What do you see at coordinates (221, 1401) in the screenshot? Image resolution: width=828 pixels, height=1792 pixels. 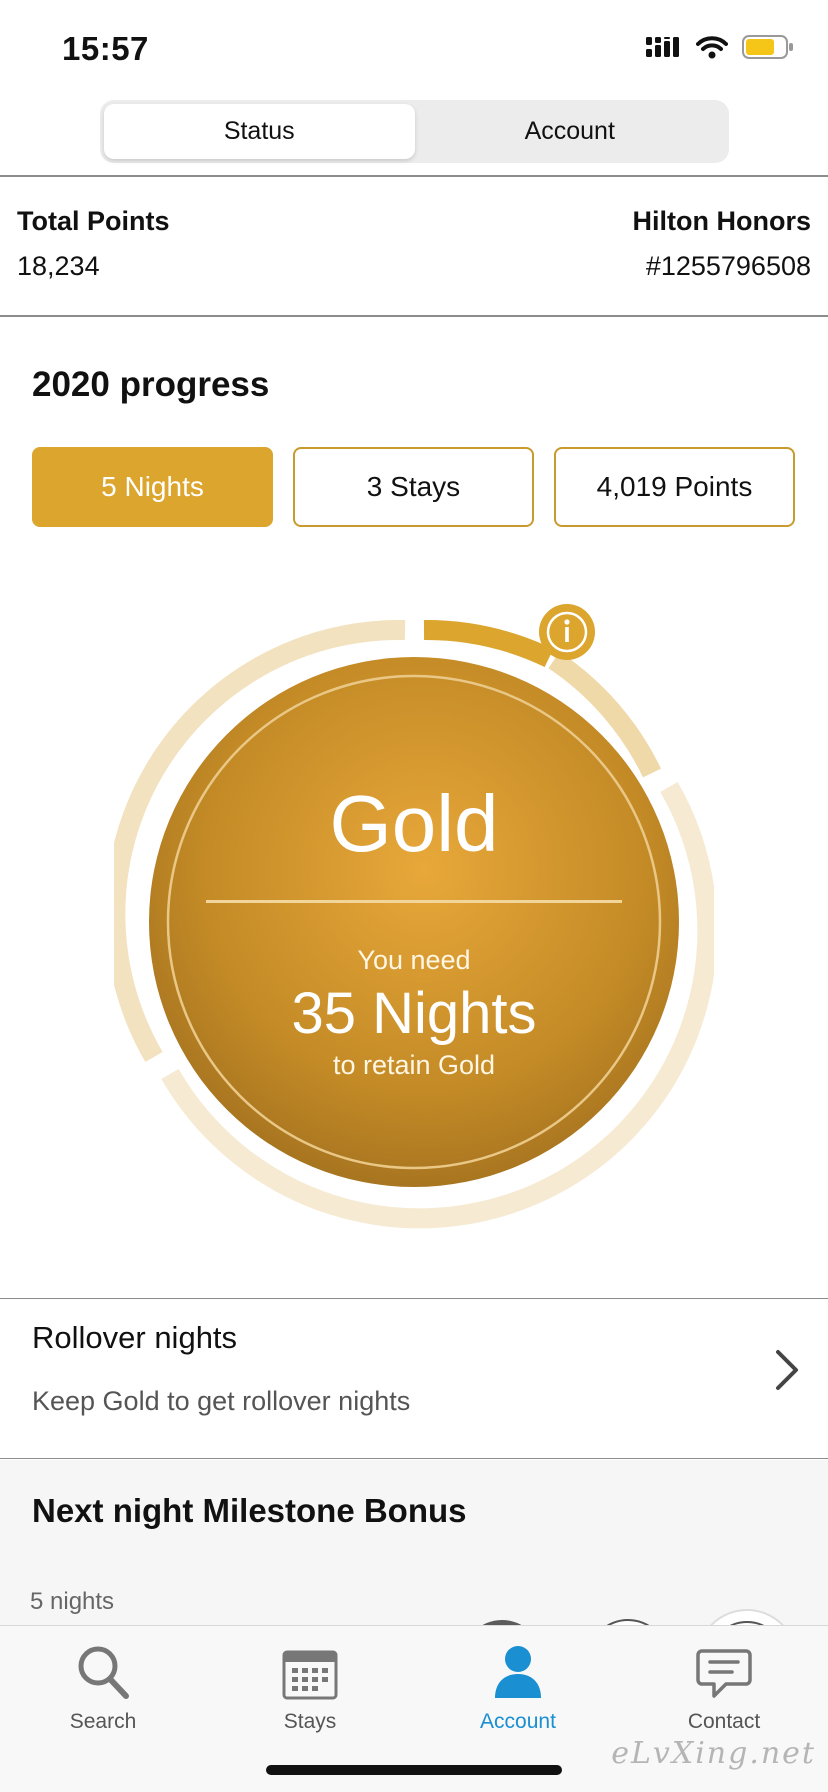 I see `rollover-subtitle: Keep Gold to get rollover nights` at bounding box center [221, 1401].